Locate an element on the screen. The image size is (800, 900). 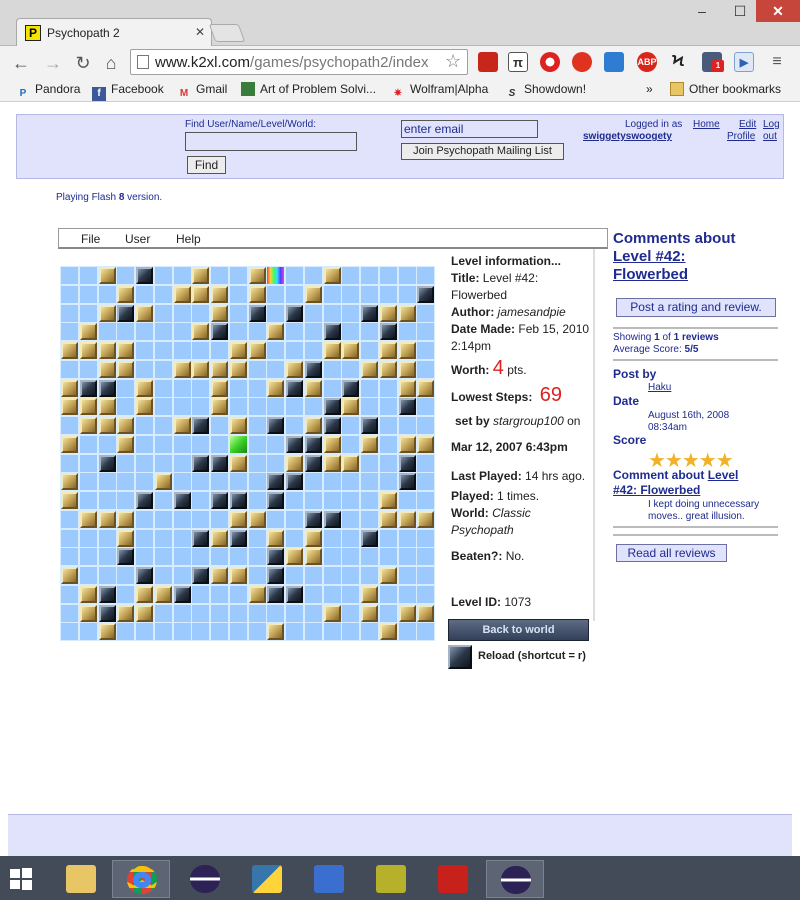
pokeball-icon is located at coordinates (550, 62).